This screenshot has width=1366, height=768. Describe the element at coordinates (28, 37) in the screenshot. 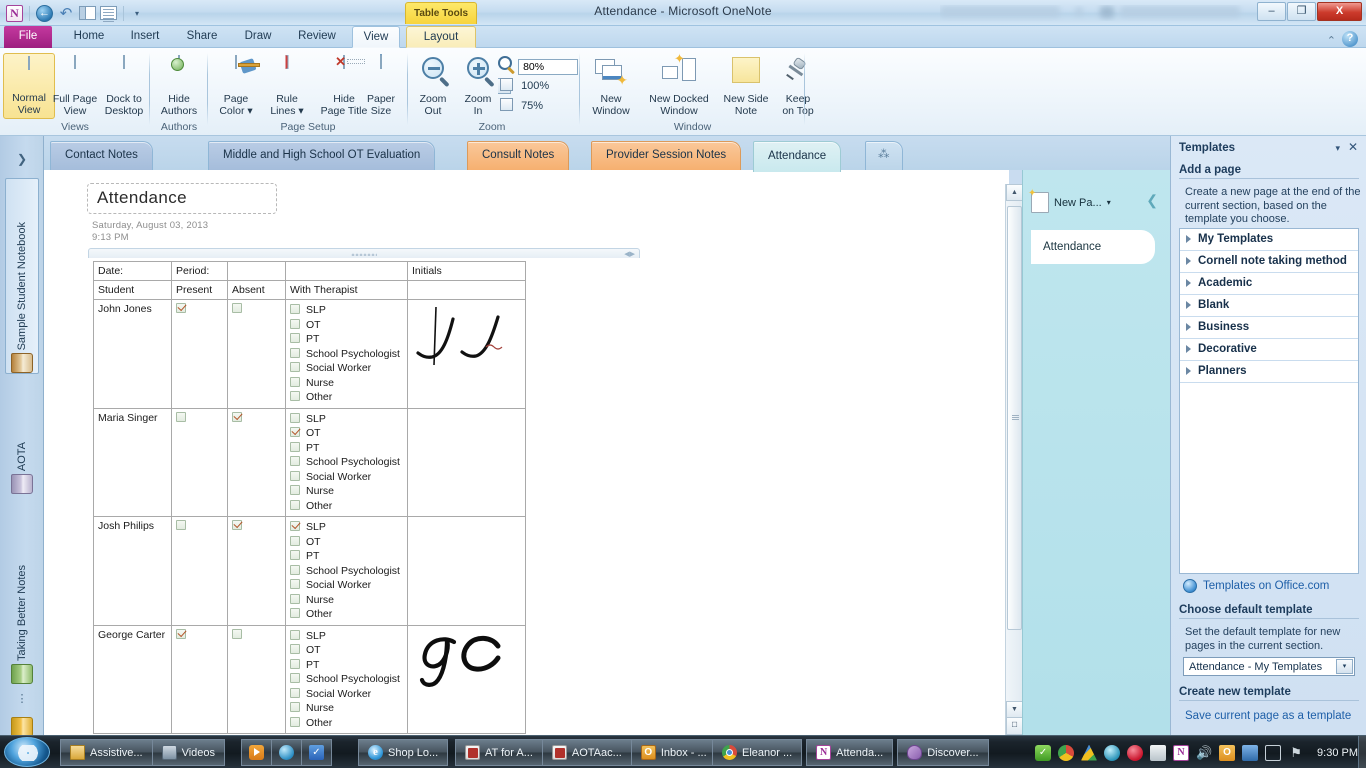

I see `tab-file: File` at that location.